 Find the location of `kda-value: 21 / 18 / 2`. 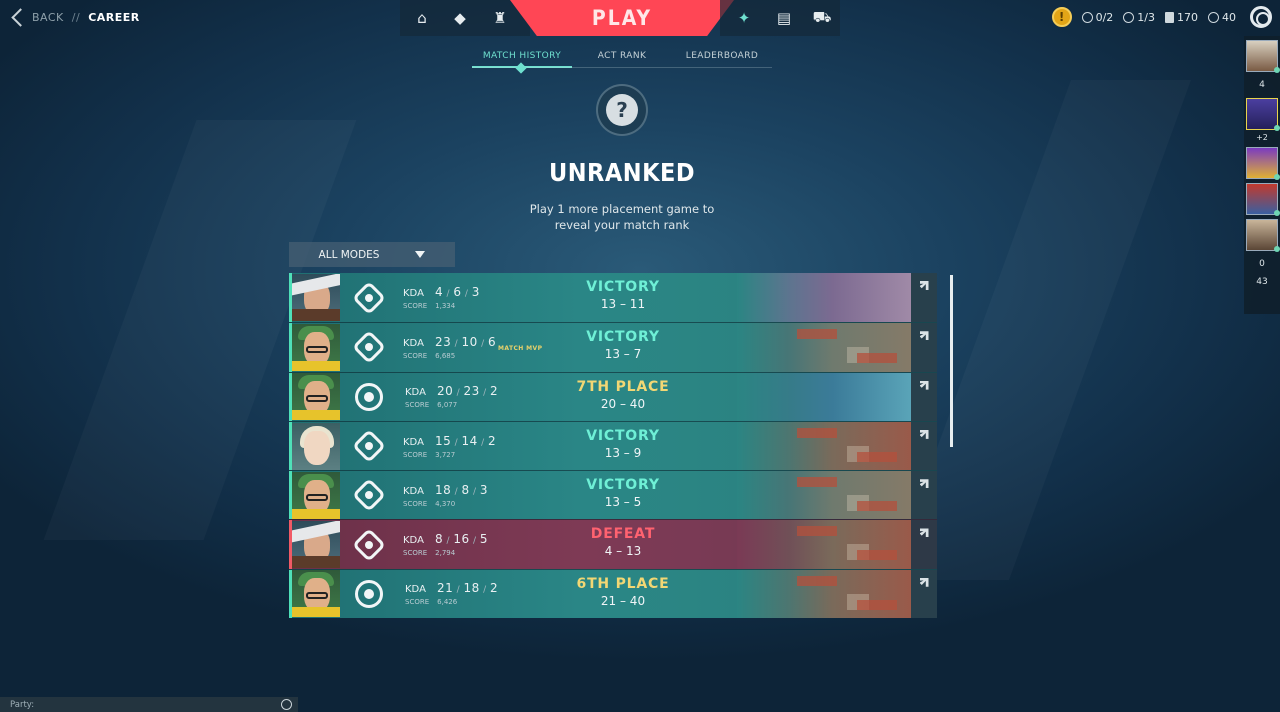

kda-value: 21 / 18 / 2 is located at coordinates (467, 588).